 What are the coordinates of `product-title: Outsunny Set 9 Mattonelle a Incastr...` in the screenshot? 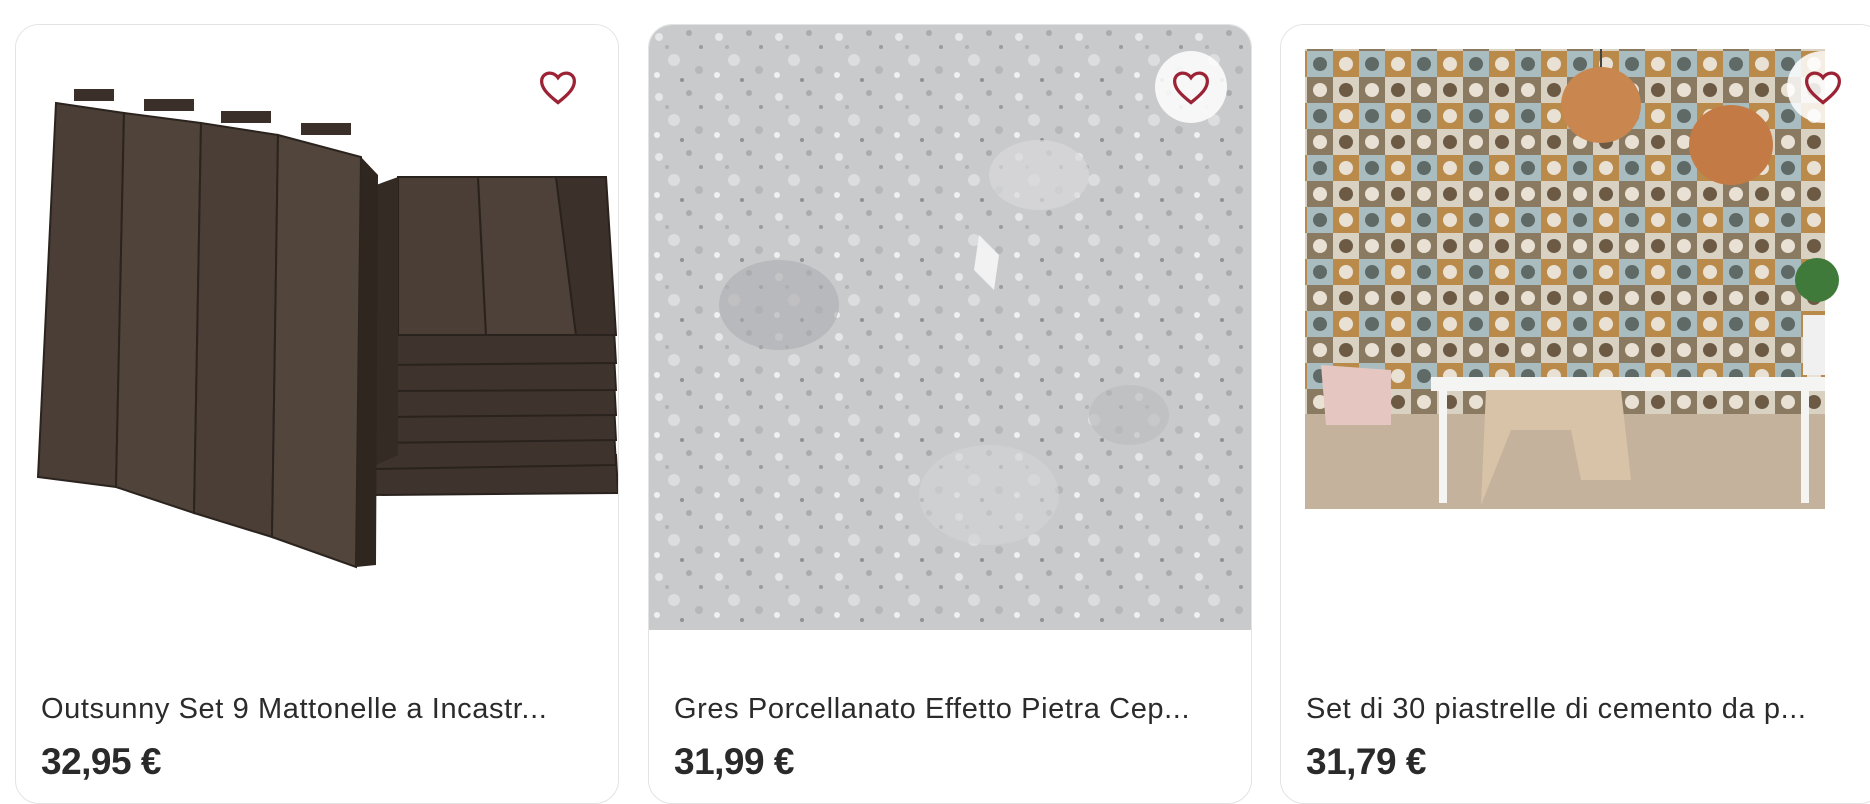 It's located at (321, 709).